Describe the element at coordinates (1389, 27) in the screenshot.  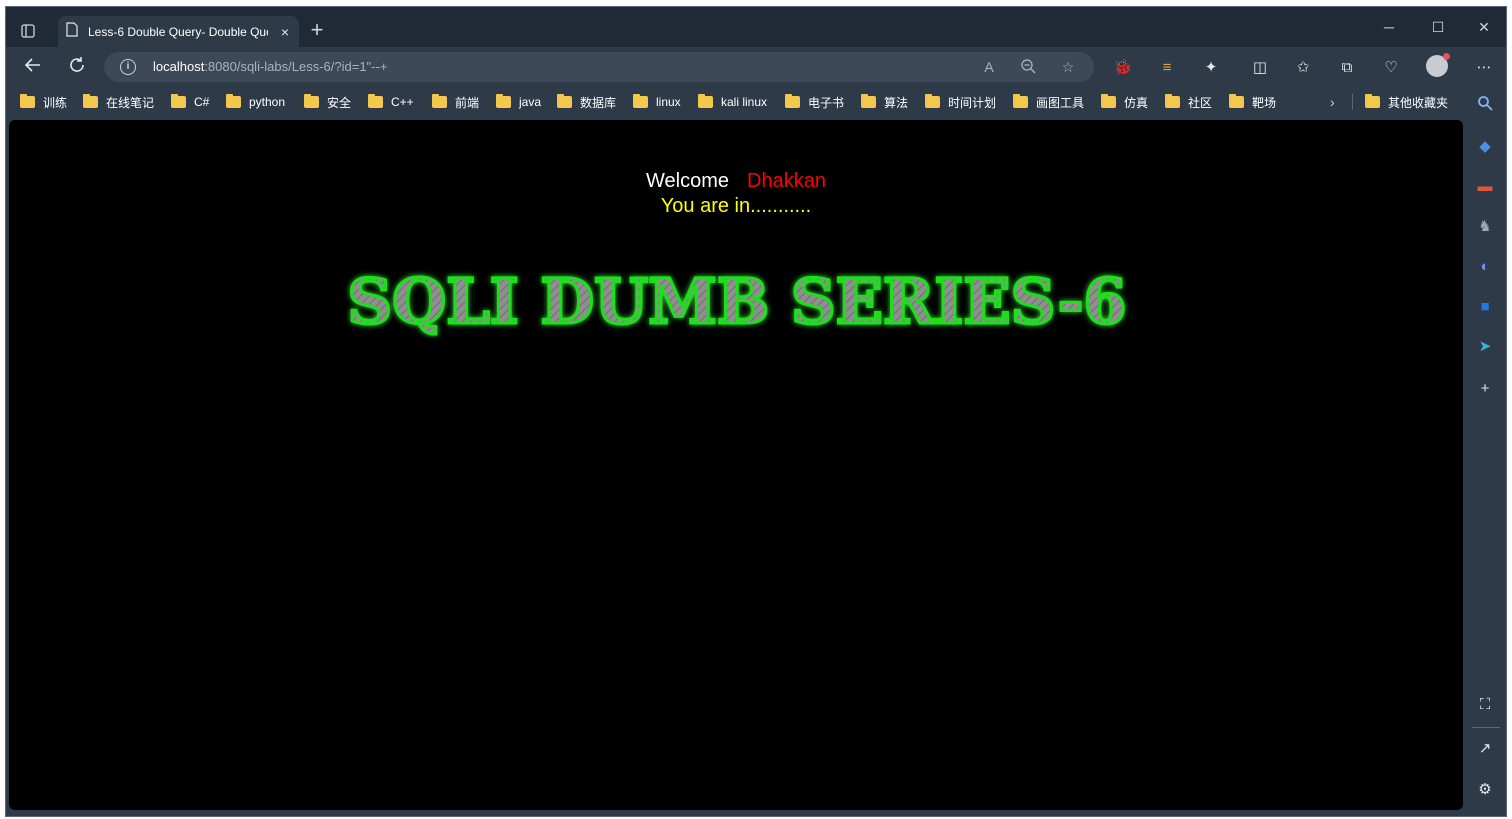
I see `minimize-button: ─` at that location.